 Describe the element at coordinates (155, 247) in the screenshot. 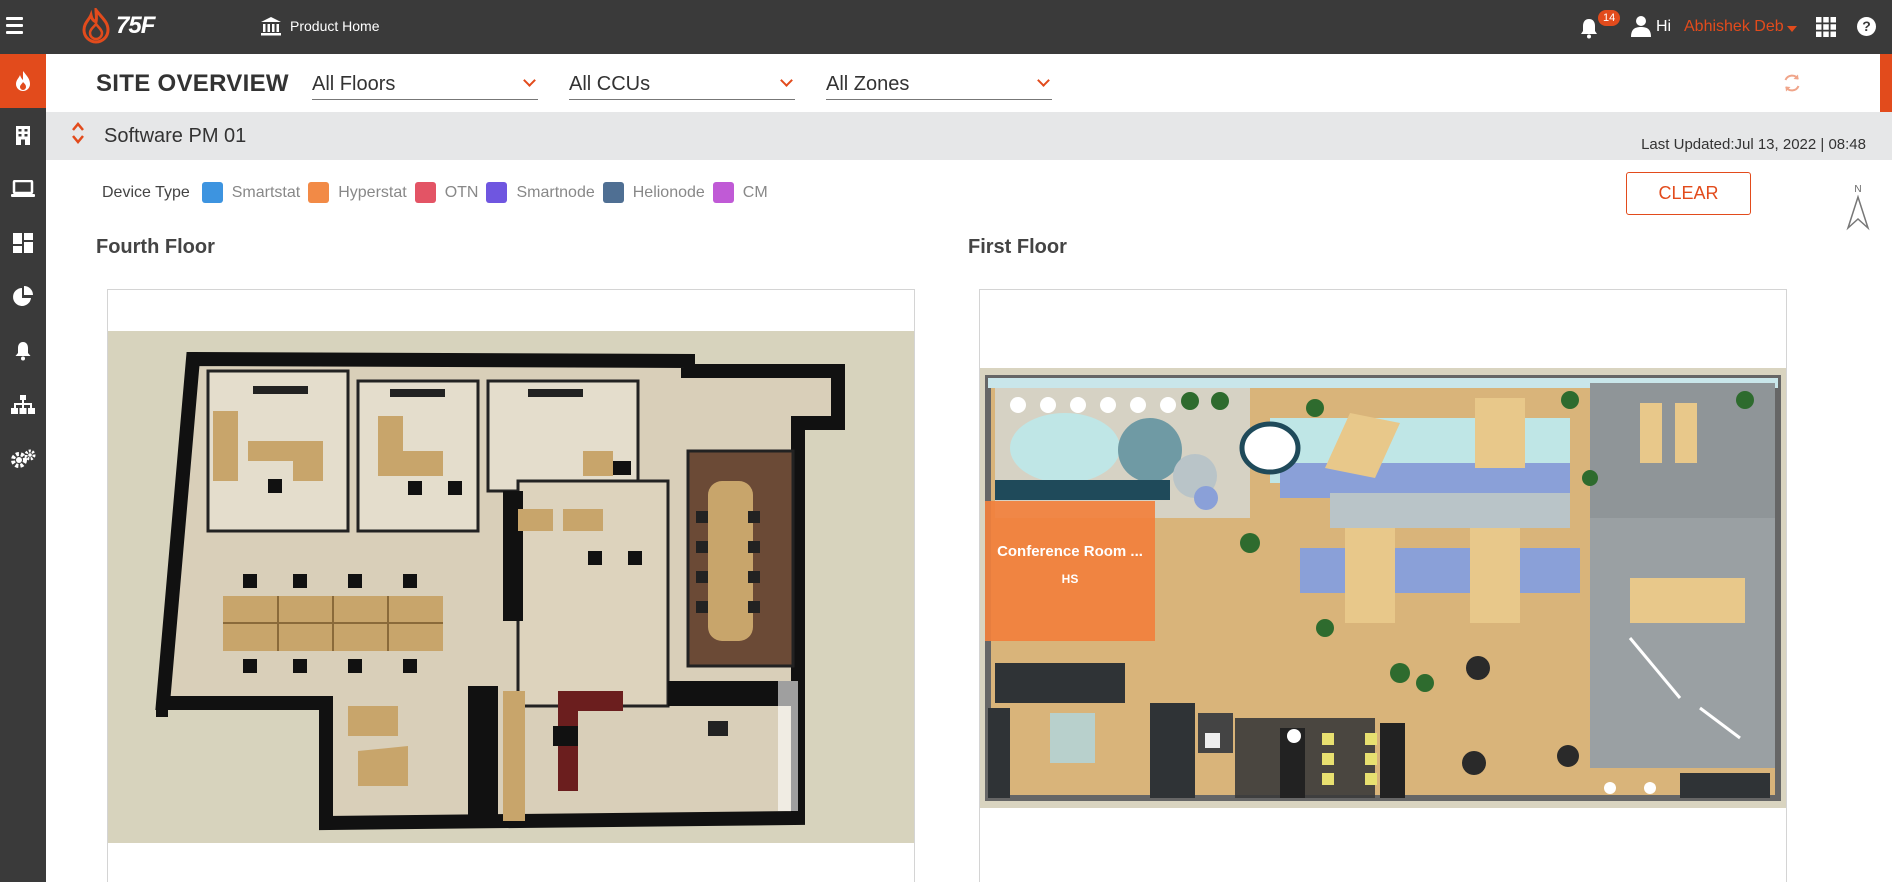

I see `floor-title-fourth: Fourth Floor` at that location.